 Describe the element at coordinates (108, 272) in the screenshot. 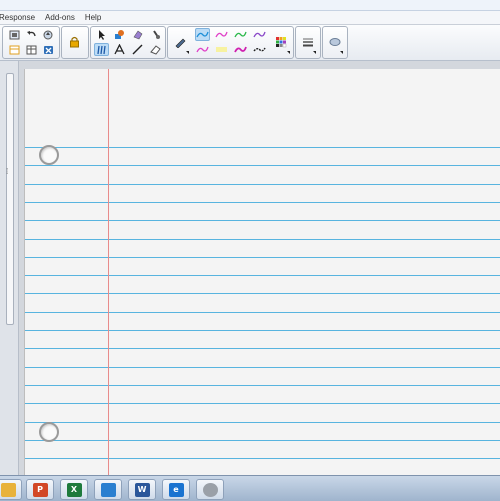

I see `red-margin-line` at that location.